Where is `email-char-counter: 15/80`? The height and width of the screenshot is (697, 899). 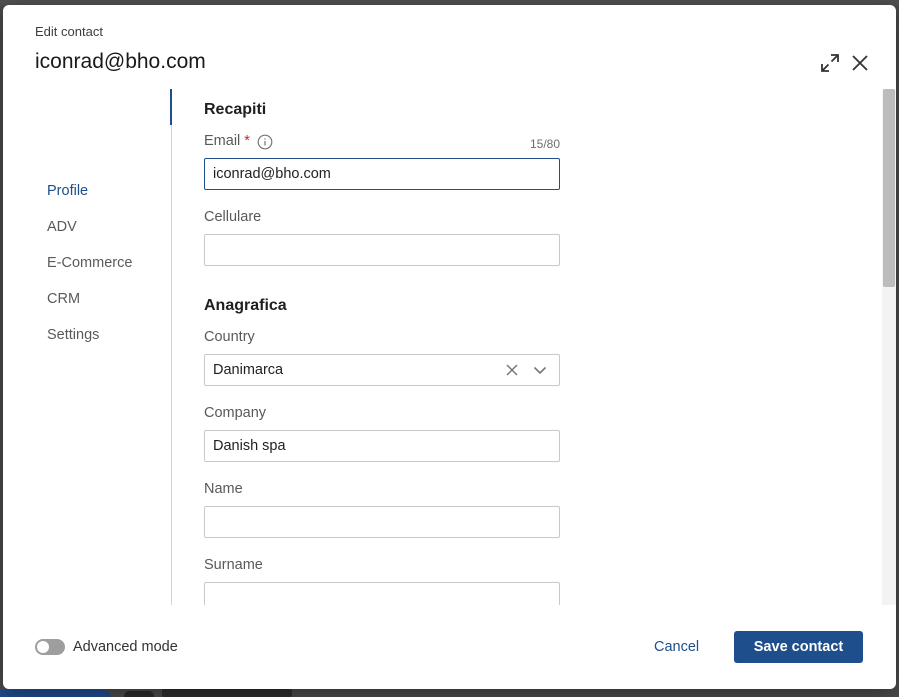
email-char-counter: 15/80 is located at coordinates (544, 144).